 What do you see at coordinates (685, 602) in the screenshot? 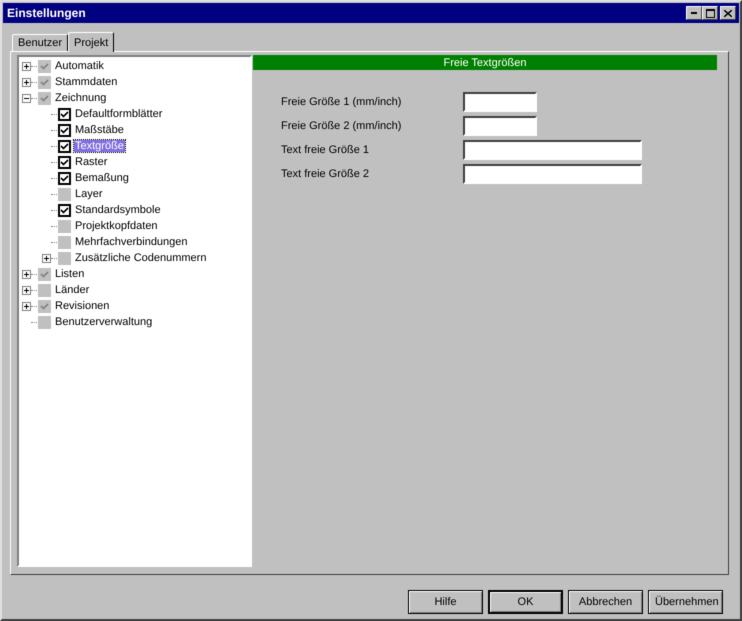
I see `dialog-button: Übernehmen` at bounding box center [685, 602].